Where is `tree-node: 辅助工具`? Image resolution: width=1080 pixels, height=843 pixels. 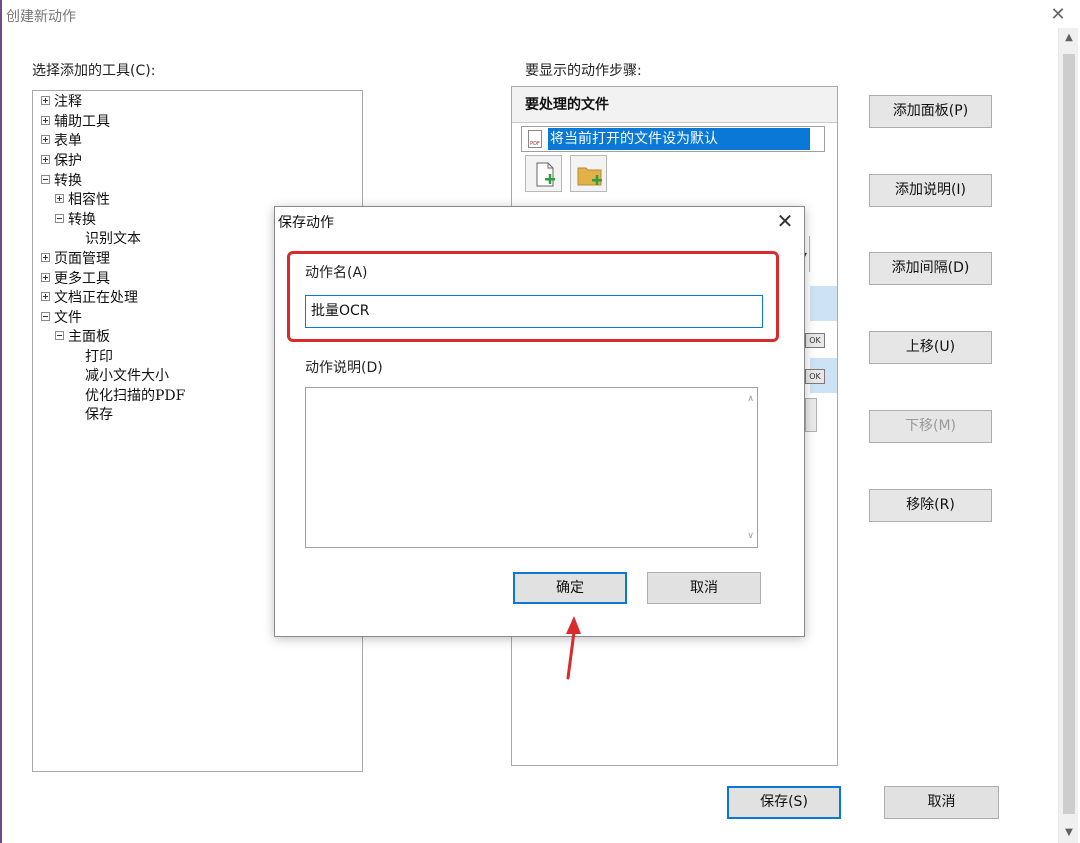
tree-node: 辅助工具 is located at coordinates (75, 122).